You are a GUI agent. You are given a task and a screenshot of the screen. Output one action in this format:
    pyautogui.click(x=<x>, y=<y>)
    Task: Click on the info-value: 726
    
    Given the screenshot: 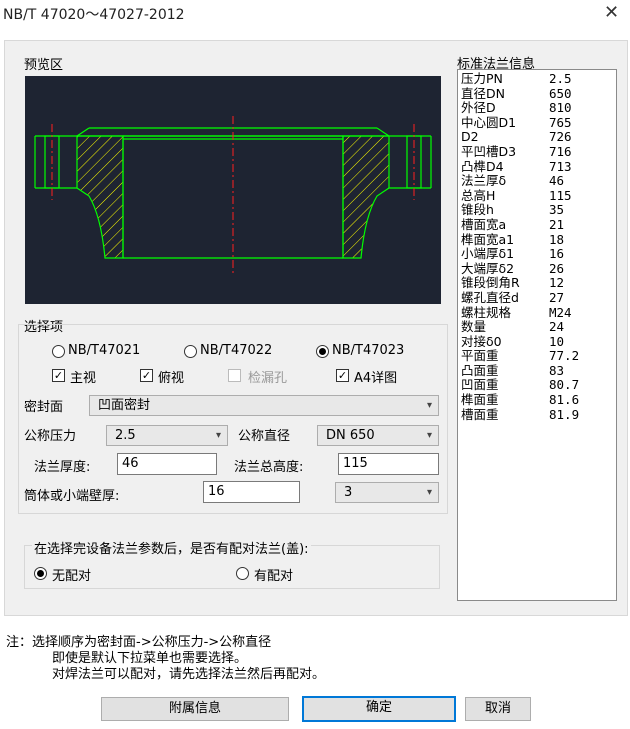 What is the action you would take?
    pyautogui.click(x=560, y=137)
    